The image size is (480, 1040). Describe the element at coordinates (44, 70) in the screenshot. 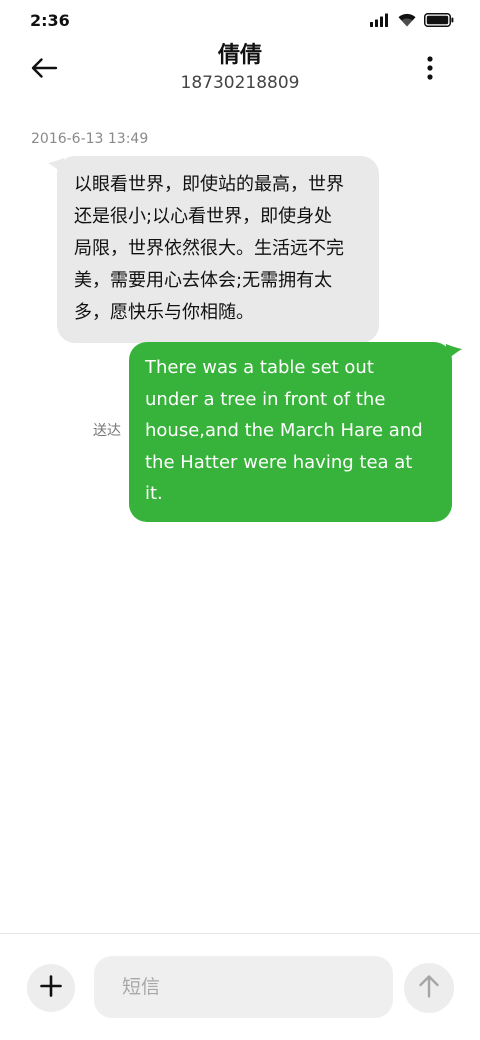

I see `arrow-left-icon` at that location.